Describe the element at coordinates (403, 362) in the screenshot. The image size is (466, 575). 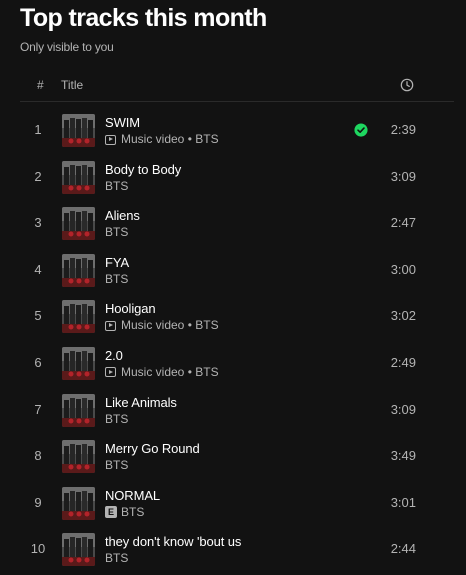
I see `track-duration: 2:49` at that location.